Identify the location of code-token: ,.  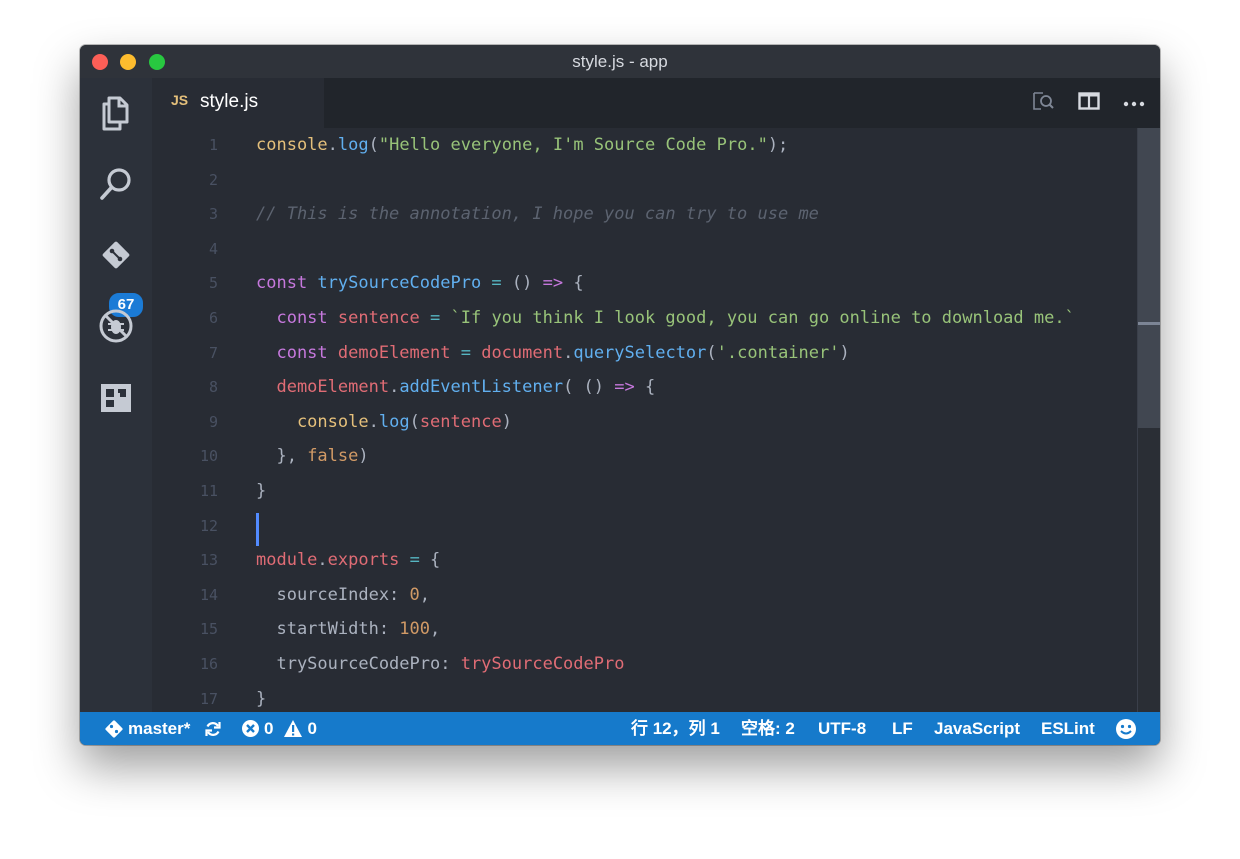
(435, 629).